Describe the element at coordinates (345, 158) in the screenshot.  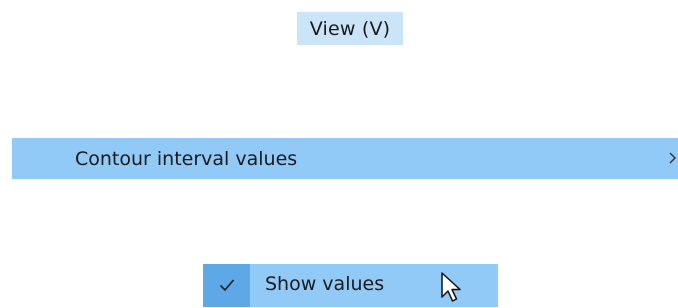
I see `contour-interval-values-menu-item: Contour interval values` at that location.